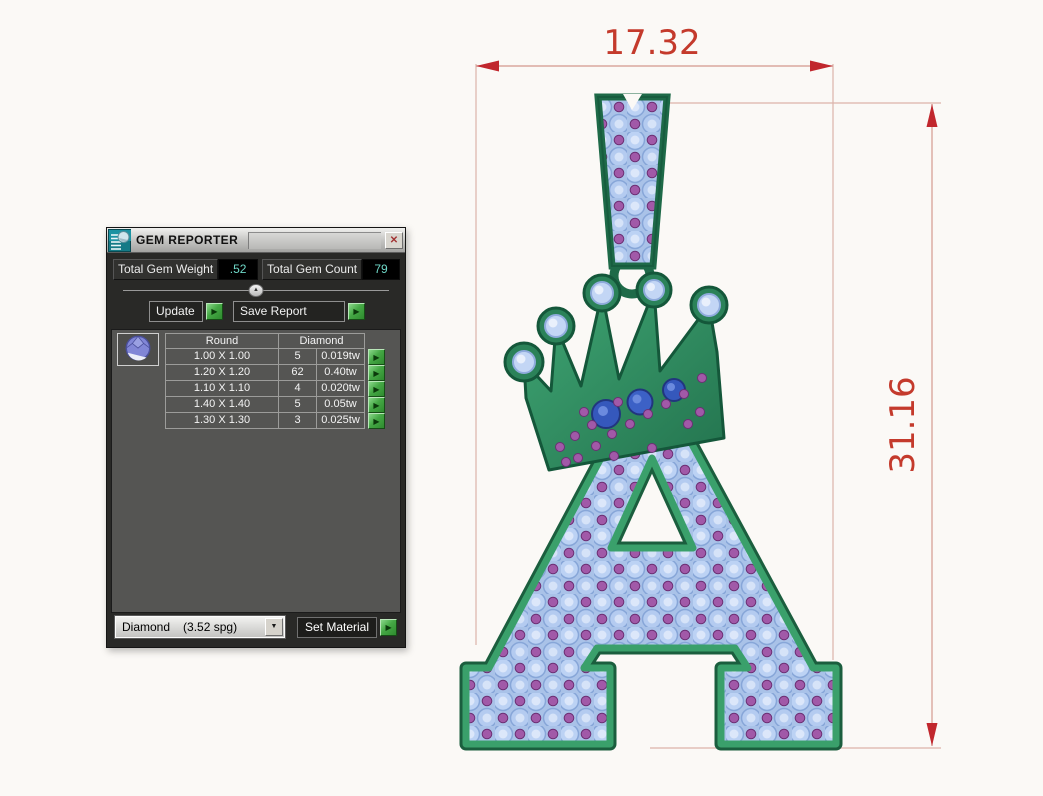  Describe the element at coordinates (274, 627) in the screenshot. I see `chevron-down-icon: ▼` at that location.